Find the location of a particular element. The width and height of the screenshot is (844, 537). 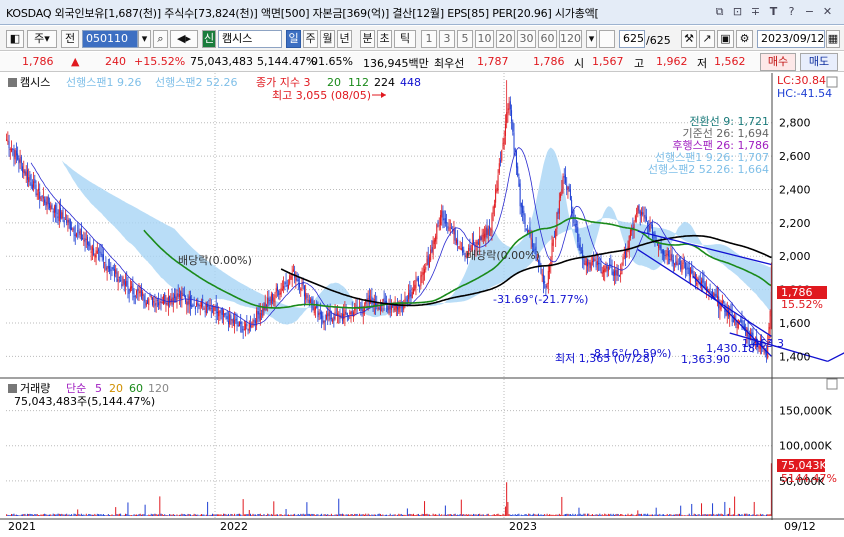

save-icon: ▣ is located at coordinates (725, 39).